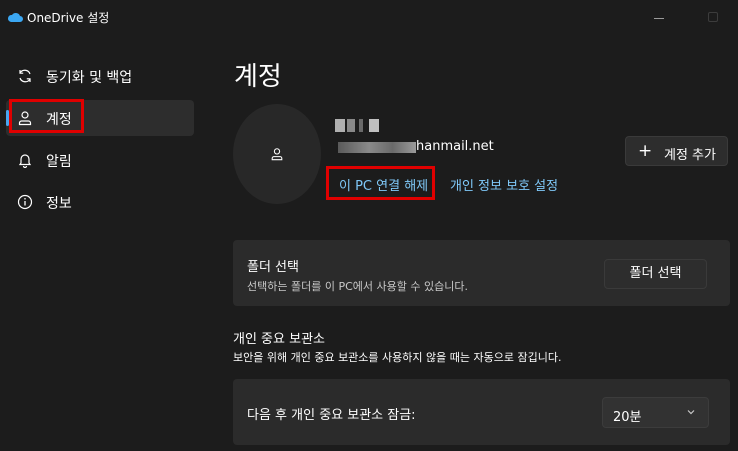 The width and height of the screenshot is (738, 451). Describe the element at coordinates (357, 286) in the screenshot. I see `folder-card-subtitle: 선택하는 폴더를 이 PC에서 사용할 수 있습니다.` at that location.